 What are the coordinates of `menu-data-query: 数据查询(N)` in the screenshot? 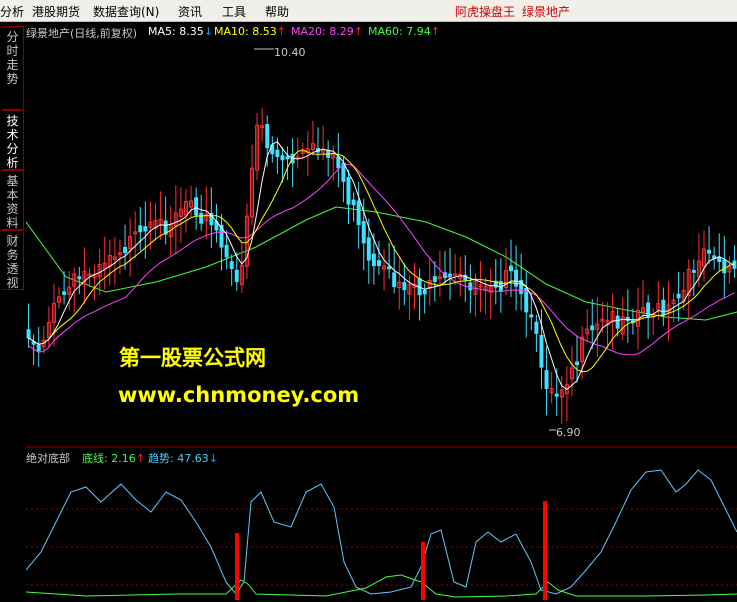 It's located at (126, 11).